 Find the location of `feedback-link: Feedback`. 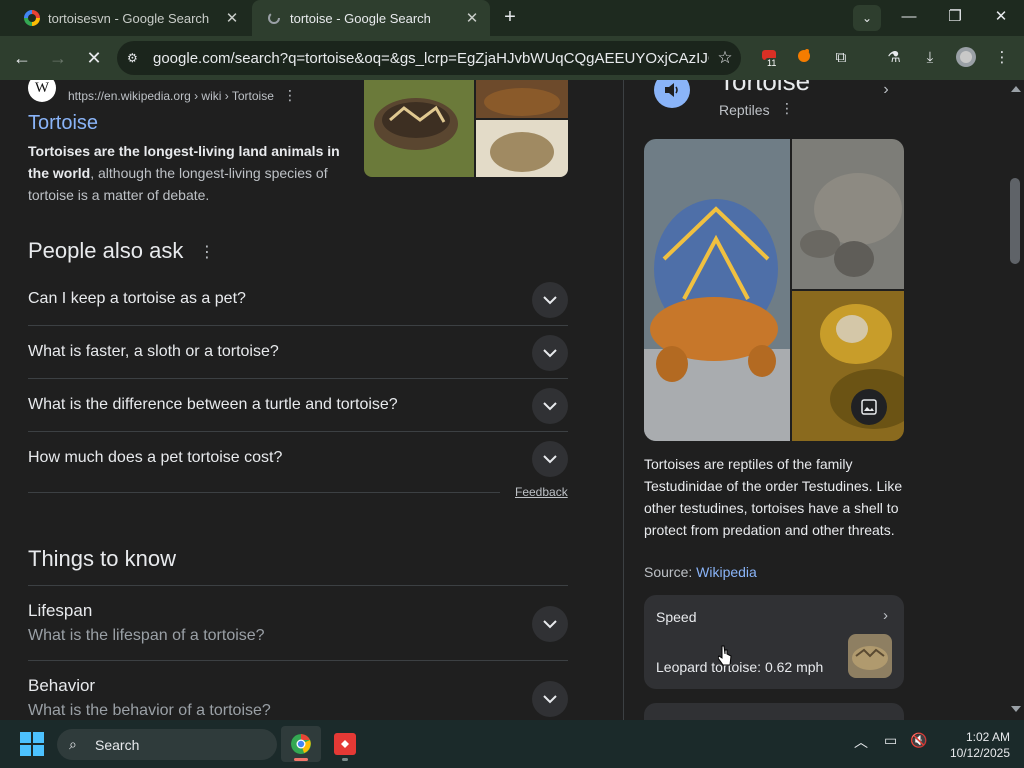

feedback-link: Feedback is located at coordinates (541, 492).